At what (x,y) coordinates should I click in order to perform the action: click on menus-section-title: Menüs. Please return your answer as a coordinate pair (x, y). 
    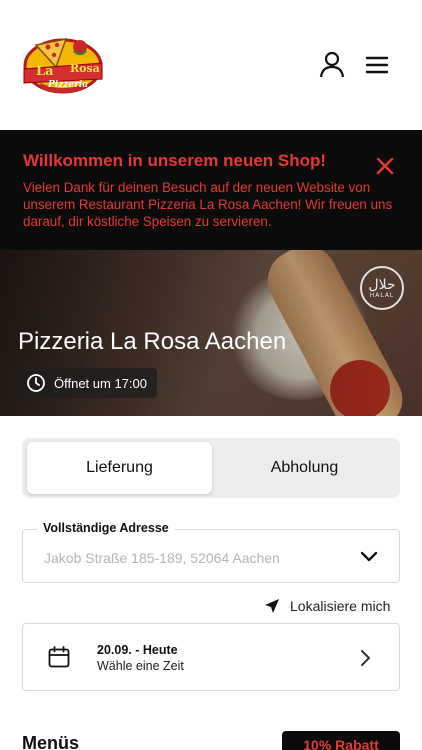
    Looking at the image, I should click on (51, 741).